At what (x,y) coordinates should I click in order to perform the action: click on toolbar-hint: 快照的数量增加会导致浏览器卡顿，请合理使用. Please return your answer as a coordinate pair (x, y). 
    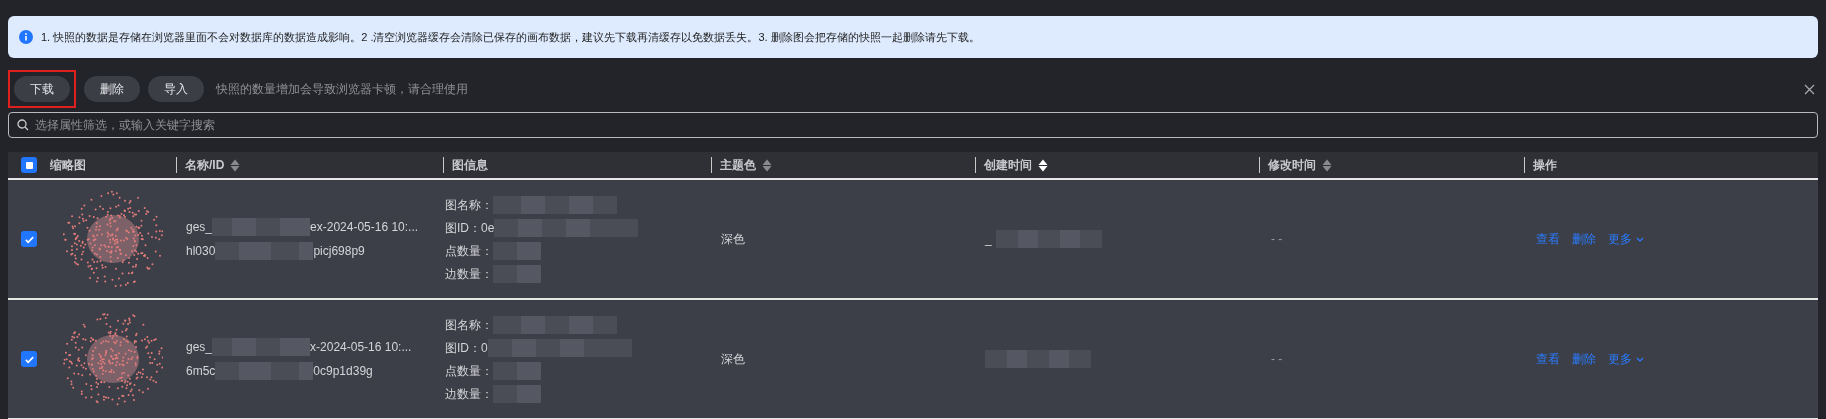
    Looking at the image, I should click on (342, 89).